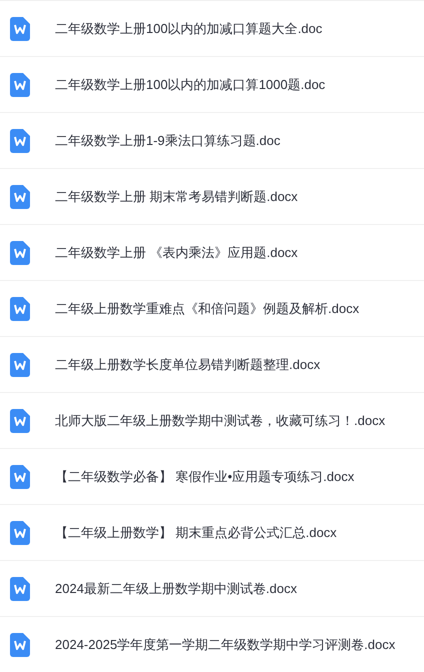  I want to click on file-name-link: 二年级上册数学长度单位易错判断题整理.docx, so click(187, 364).